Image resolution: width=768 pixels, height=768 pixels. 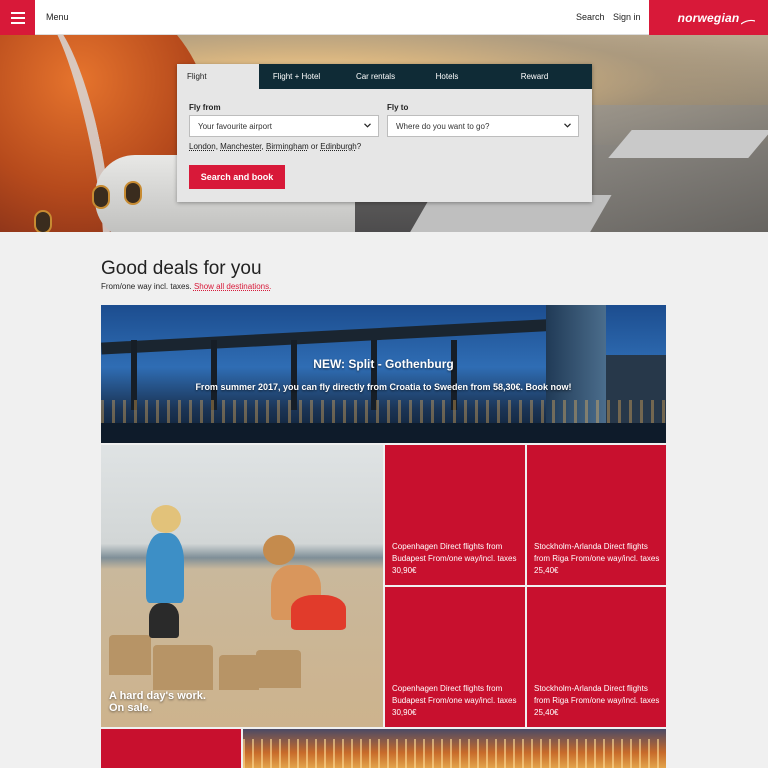 What do you see at coordinates (383, 364) in the screenshot?
I see `banner-title: NEW: Split - Gothenburg` at bounding box center [383, 364].